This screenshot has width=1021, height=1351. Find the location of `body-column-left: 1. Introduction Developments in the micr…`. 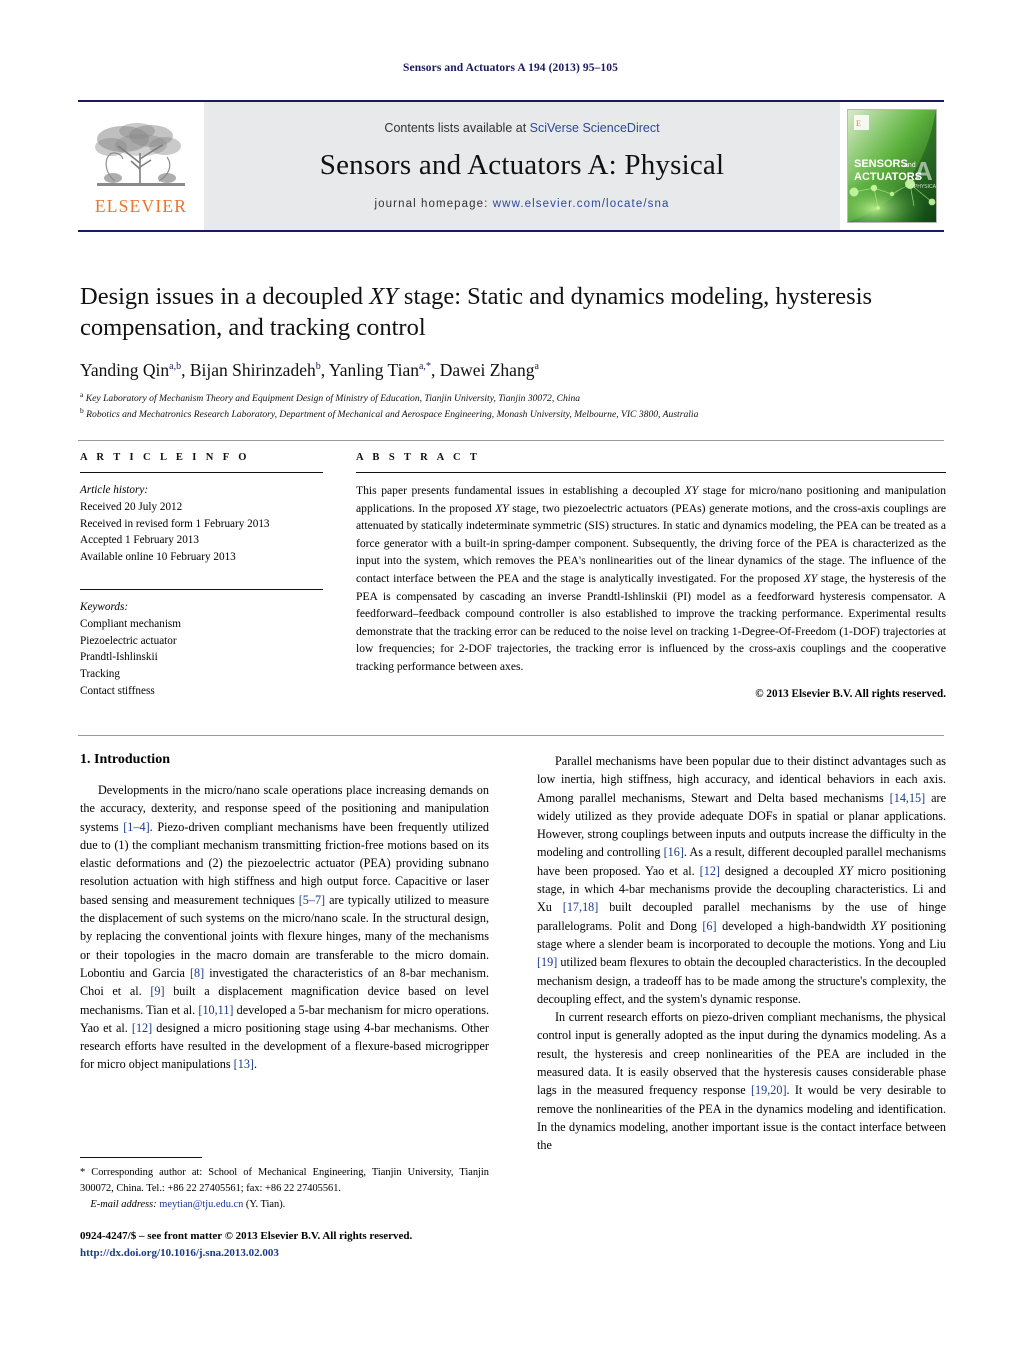

body-column-left: 1. Introduction Developments in the micr… is located at coordinates (284, 953).